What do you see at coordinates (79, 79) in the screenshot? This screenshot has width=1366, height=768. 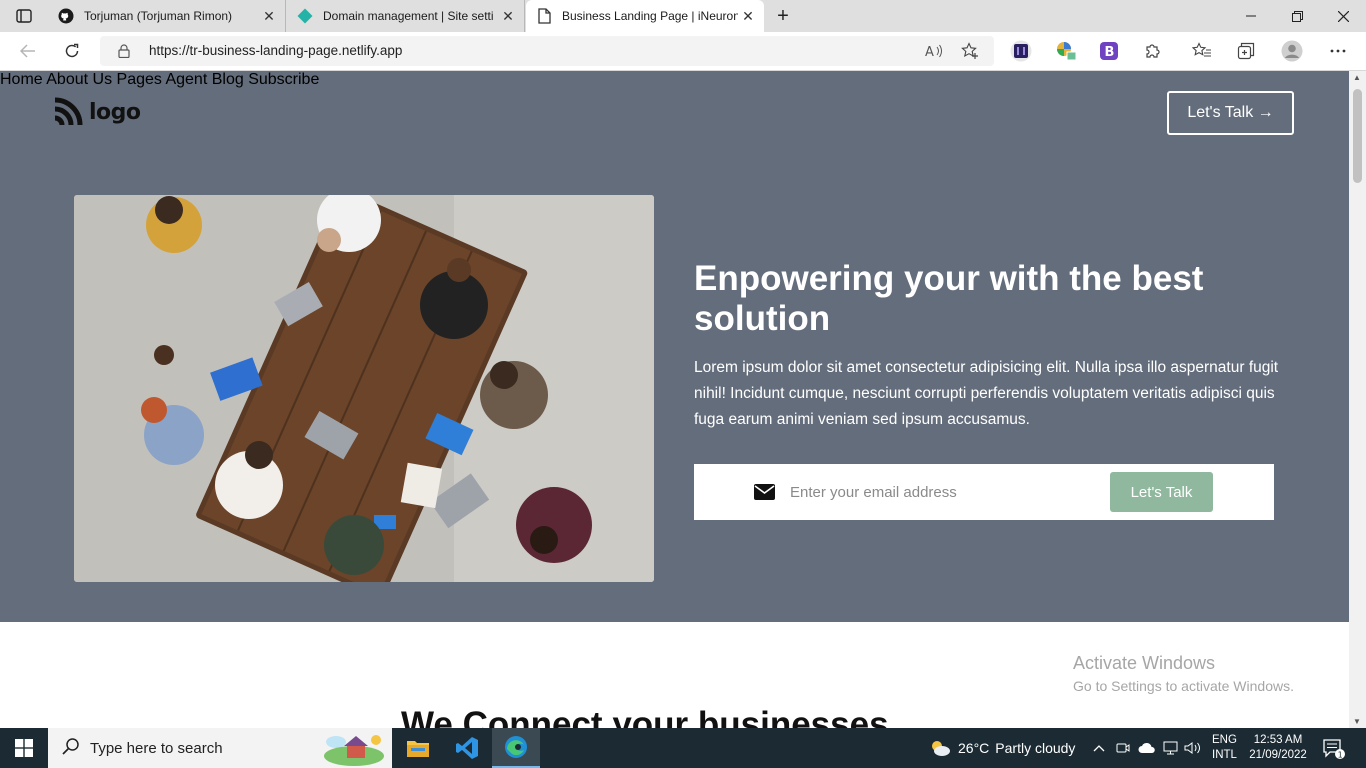 I see `nav-about-us: About Us` at bounding box center [79, 79].